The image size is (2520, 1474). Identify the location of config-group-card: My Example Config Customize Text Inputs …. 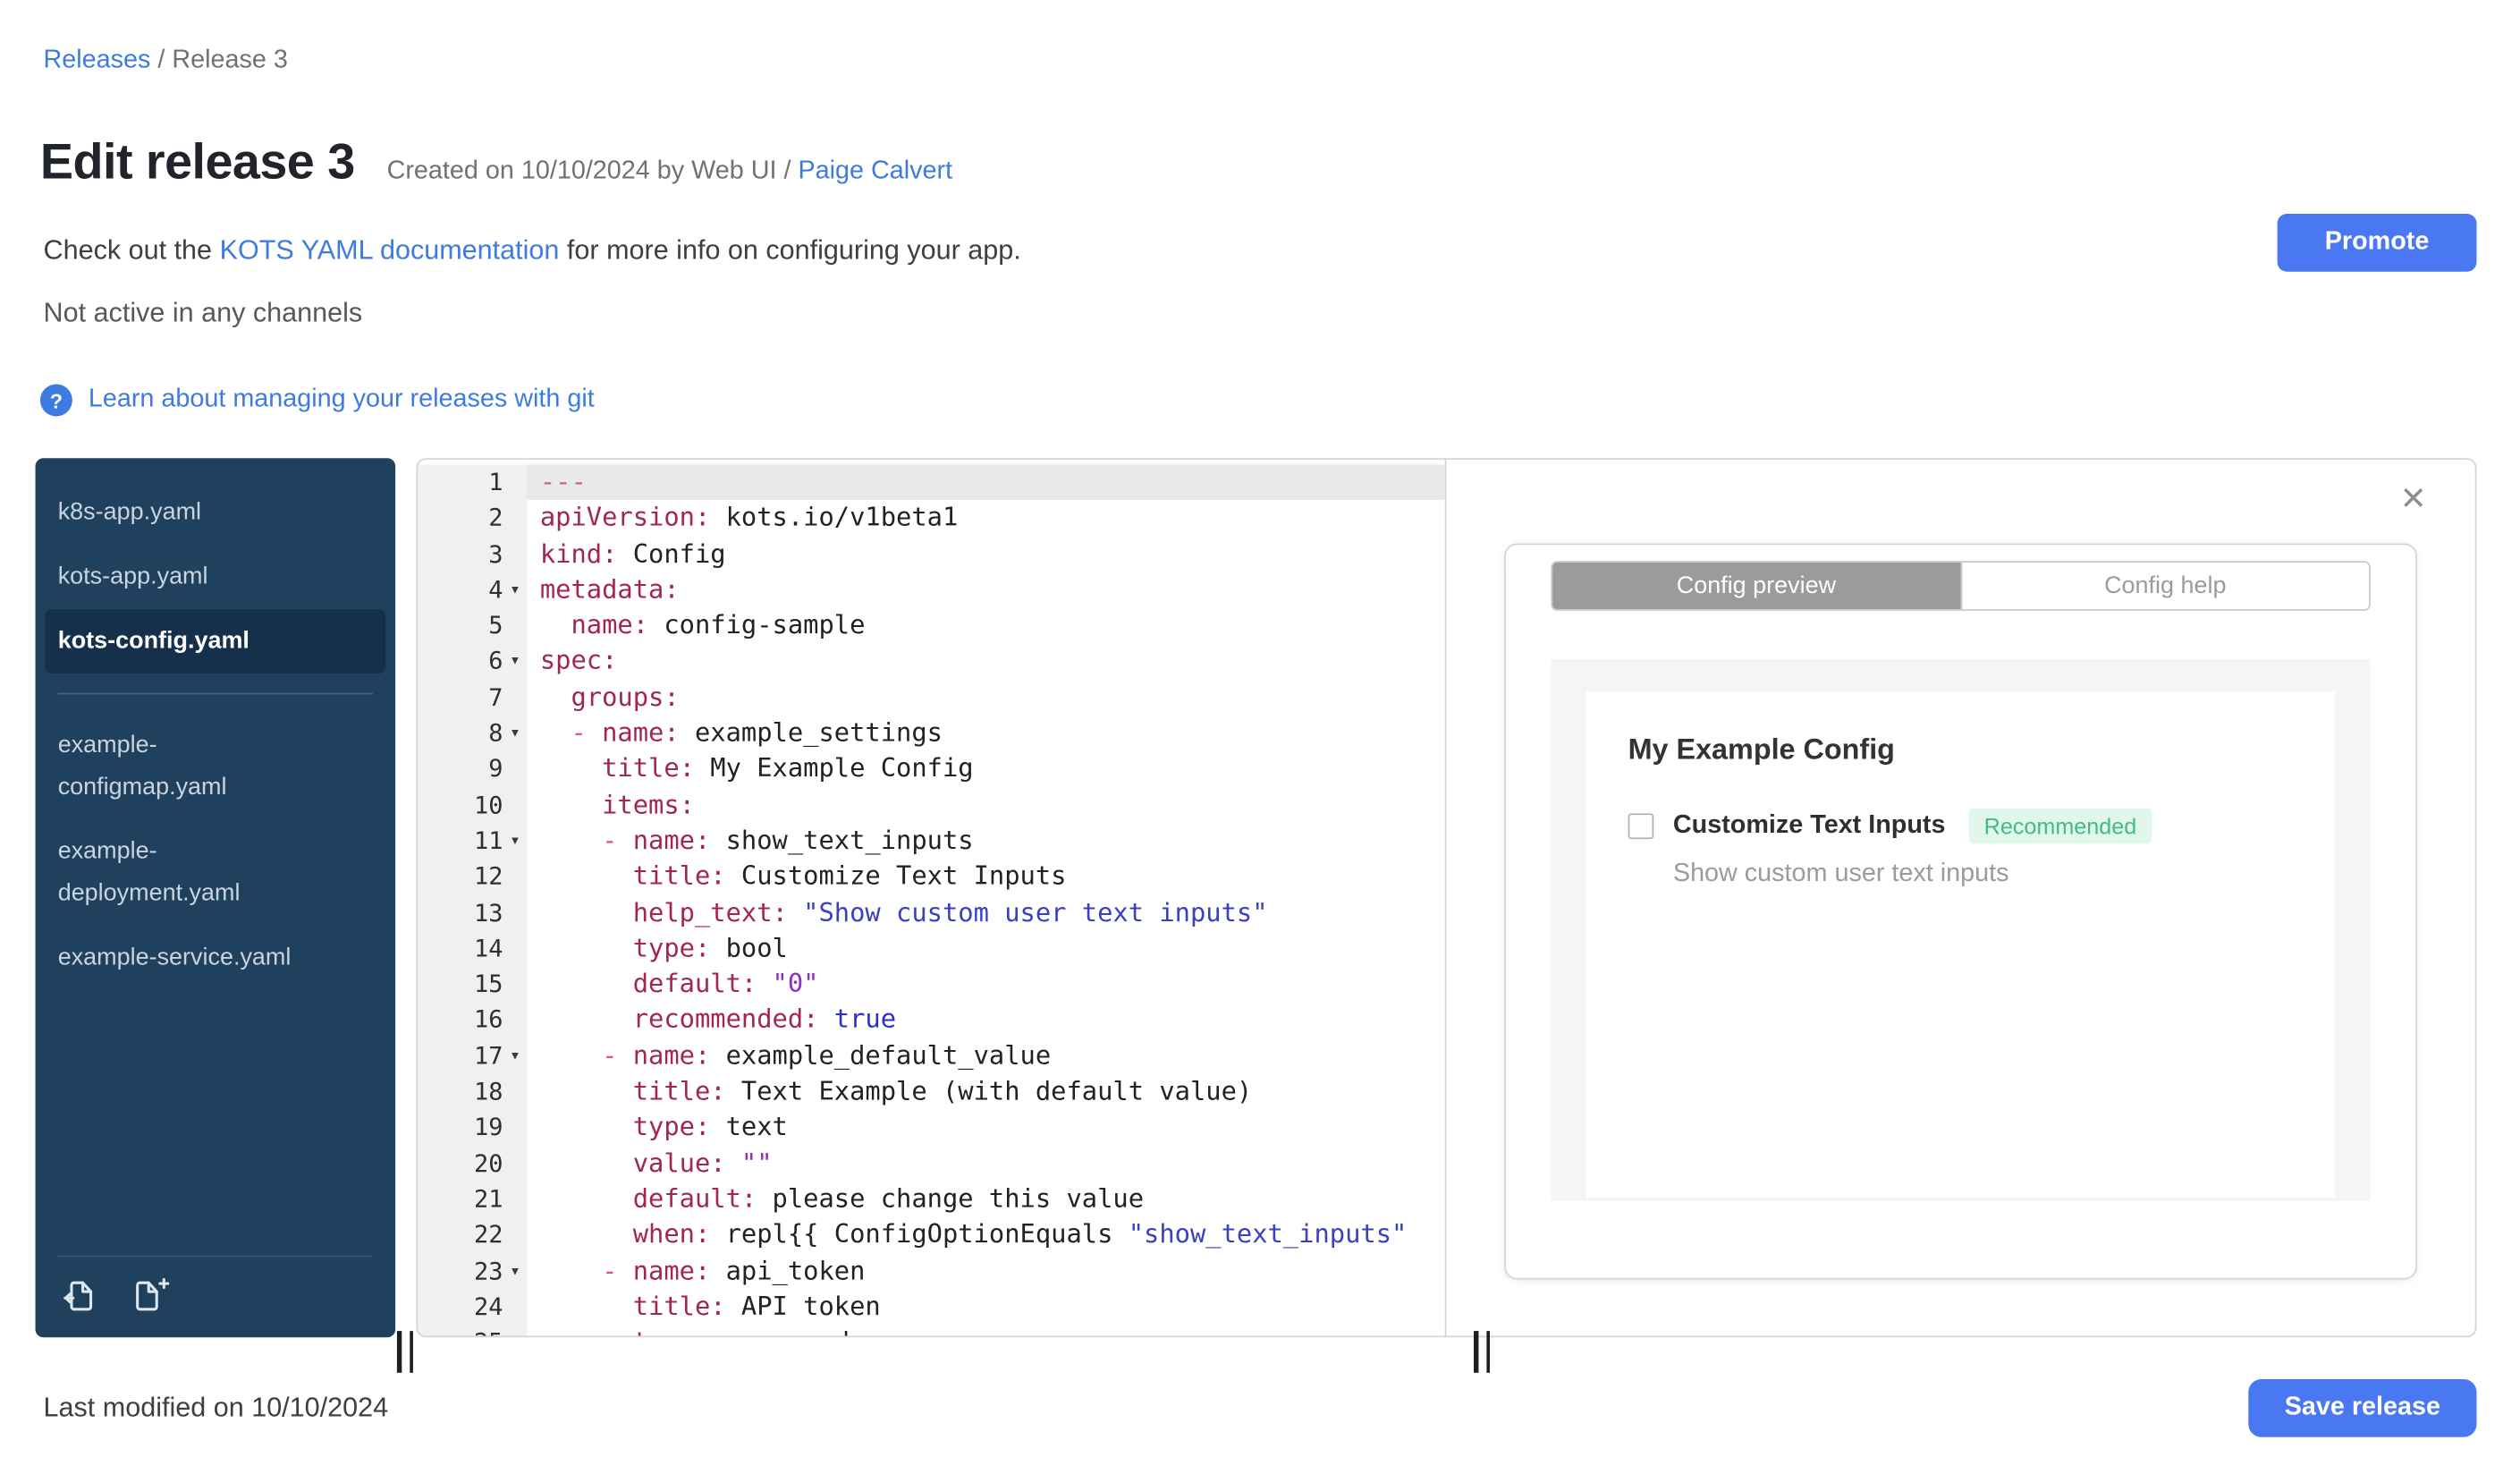
(1961, 944).